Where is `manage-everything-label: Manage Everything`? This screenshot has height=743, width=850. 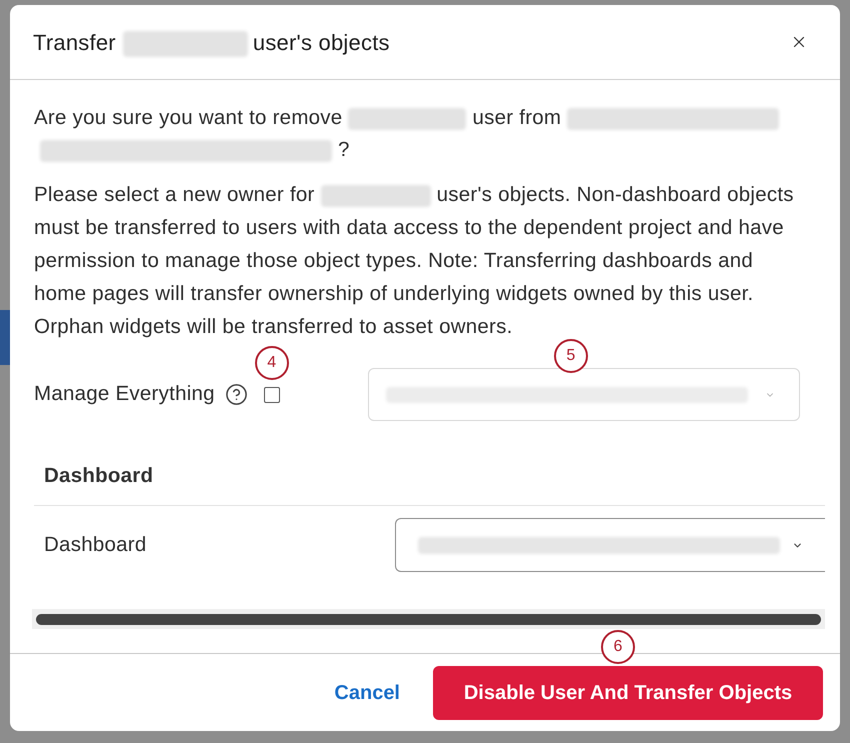
manage-everything-label: Manage Everything is located at coordinates (124, 394).